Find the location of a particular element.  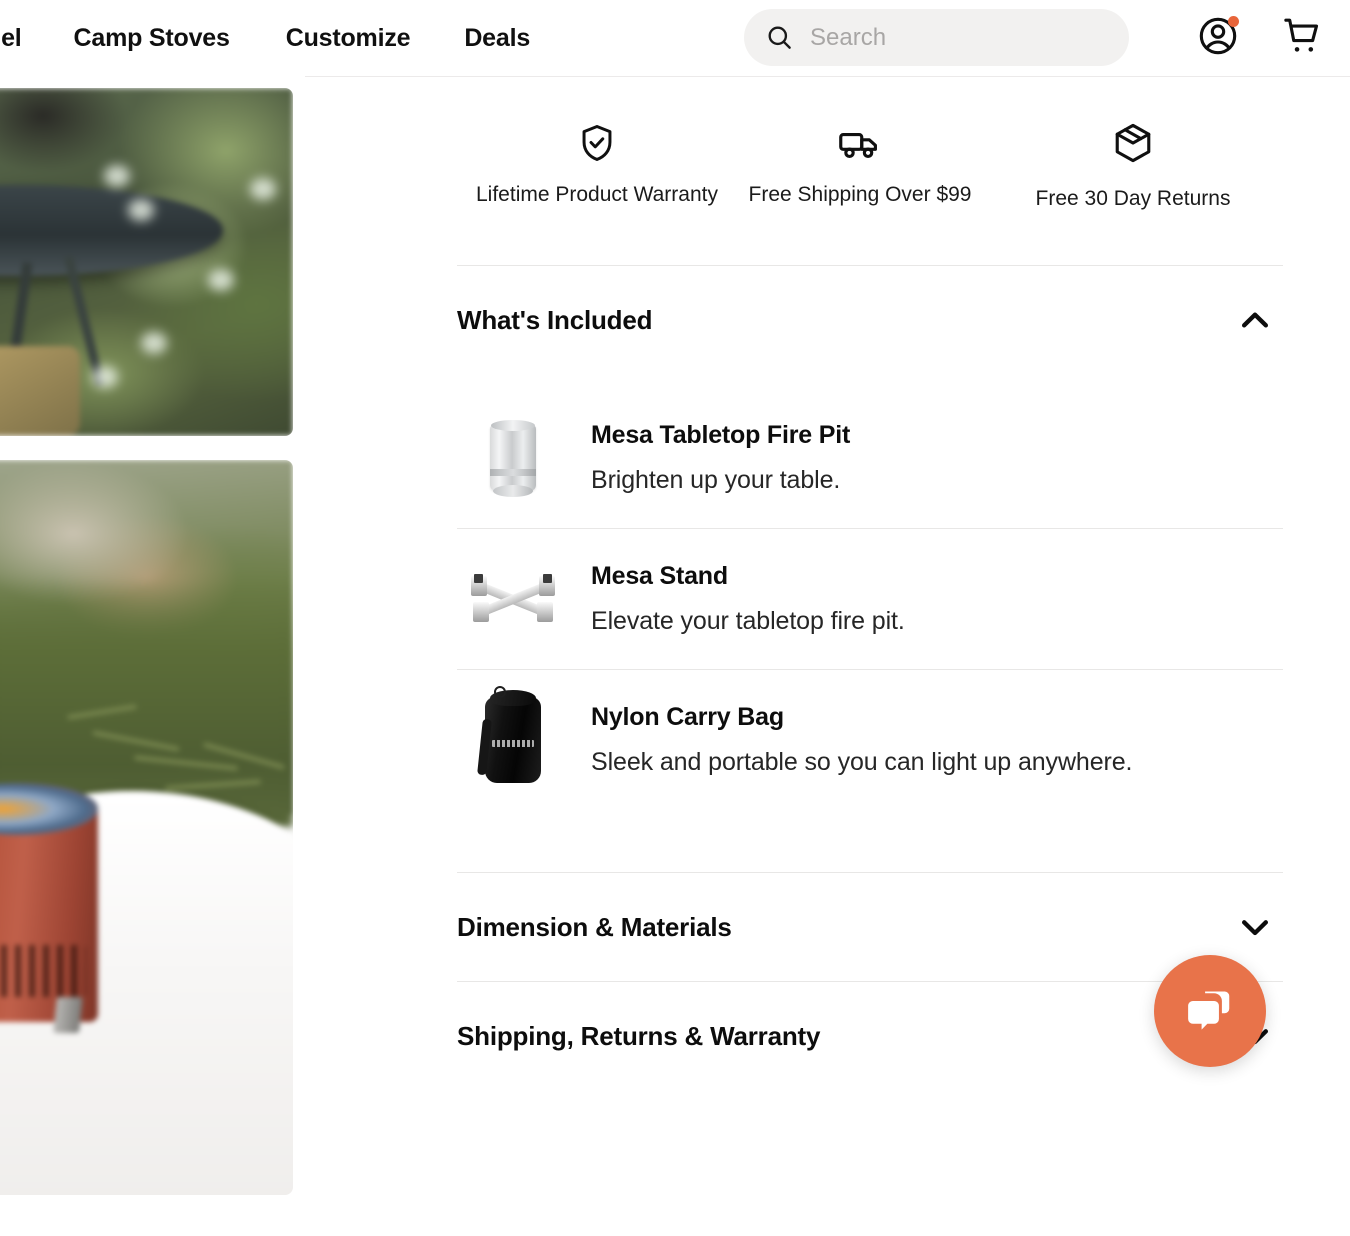

nylon-carry-bag-thumb is located at coordinates (513, 740).